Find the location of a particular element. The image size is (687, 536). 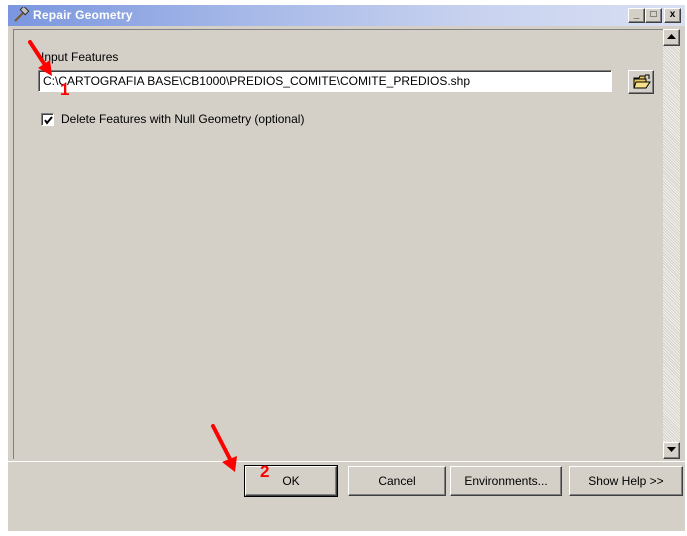

checkmark-icon is located at coordinates (48, 120).